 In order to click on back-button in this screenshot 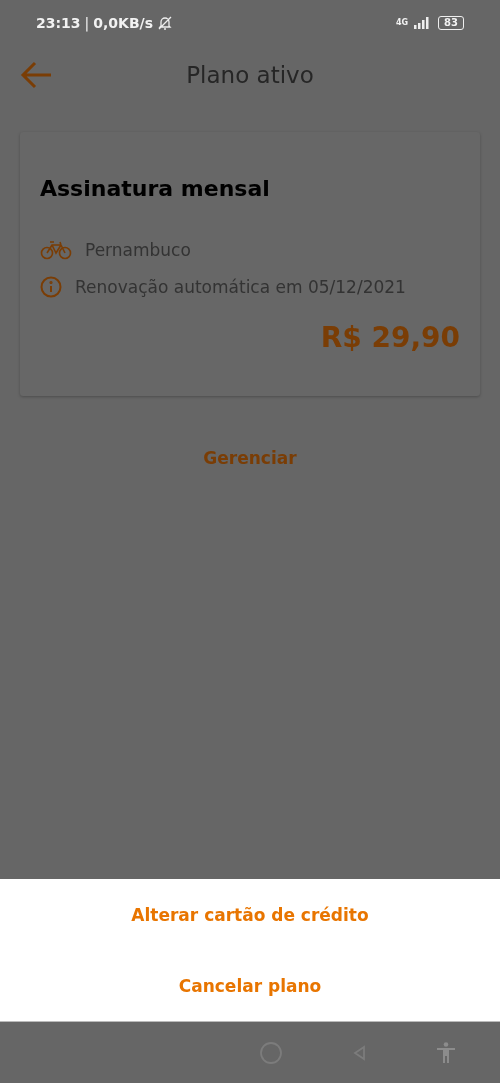, I will do `click(36, 75)`.